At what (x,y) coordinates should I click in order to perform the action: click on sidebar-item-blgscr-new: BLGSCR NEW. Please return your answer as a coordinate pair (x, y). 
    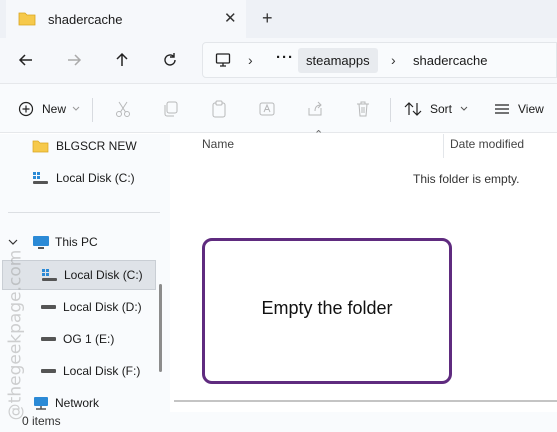
    Looking at the image, I should click on (96, 146).